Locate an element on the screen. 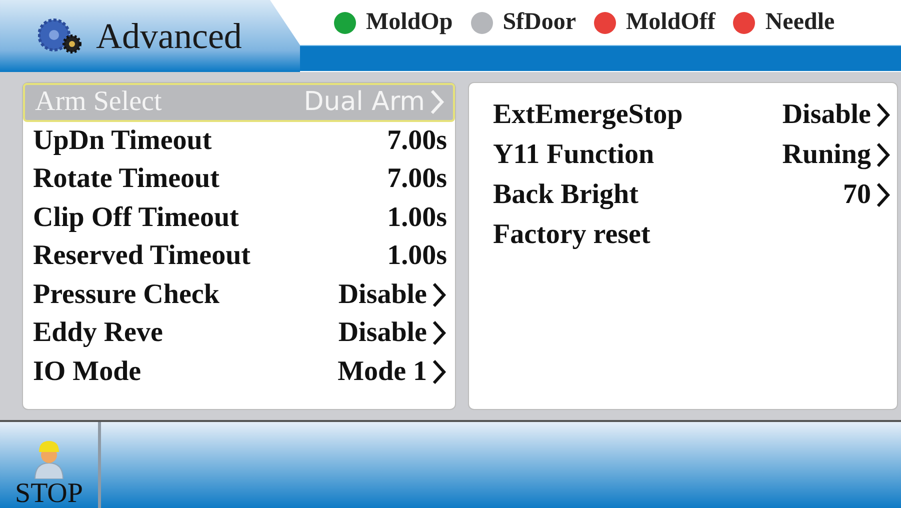 This screenshot has height=508, width=901. status-label: SfDoor is located at coordinates (539, 22).